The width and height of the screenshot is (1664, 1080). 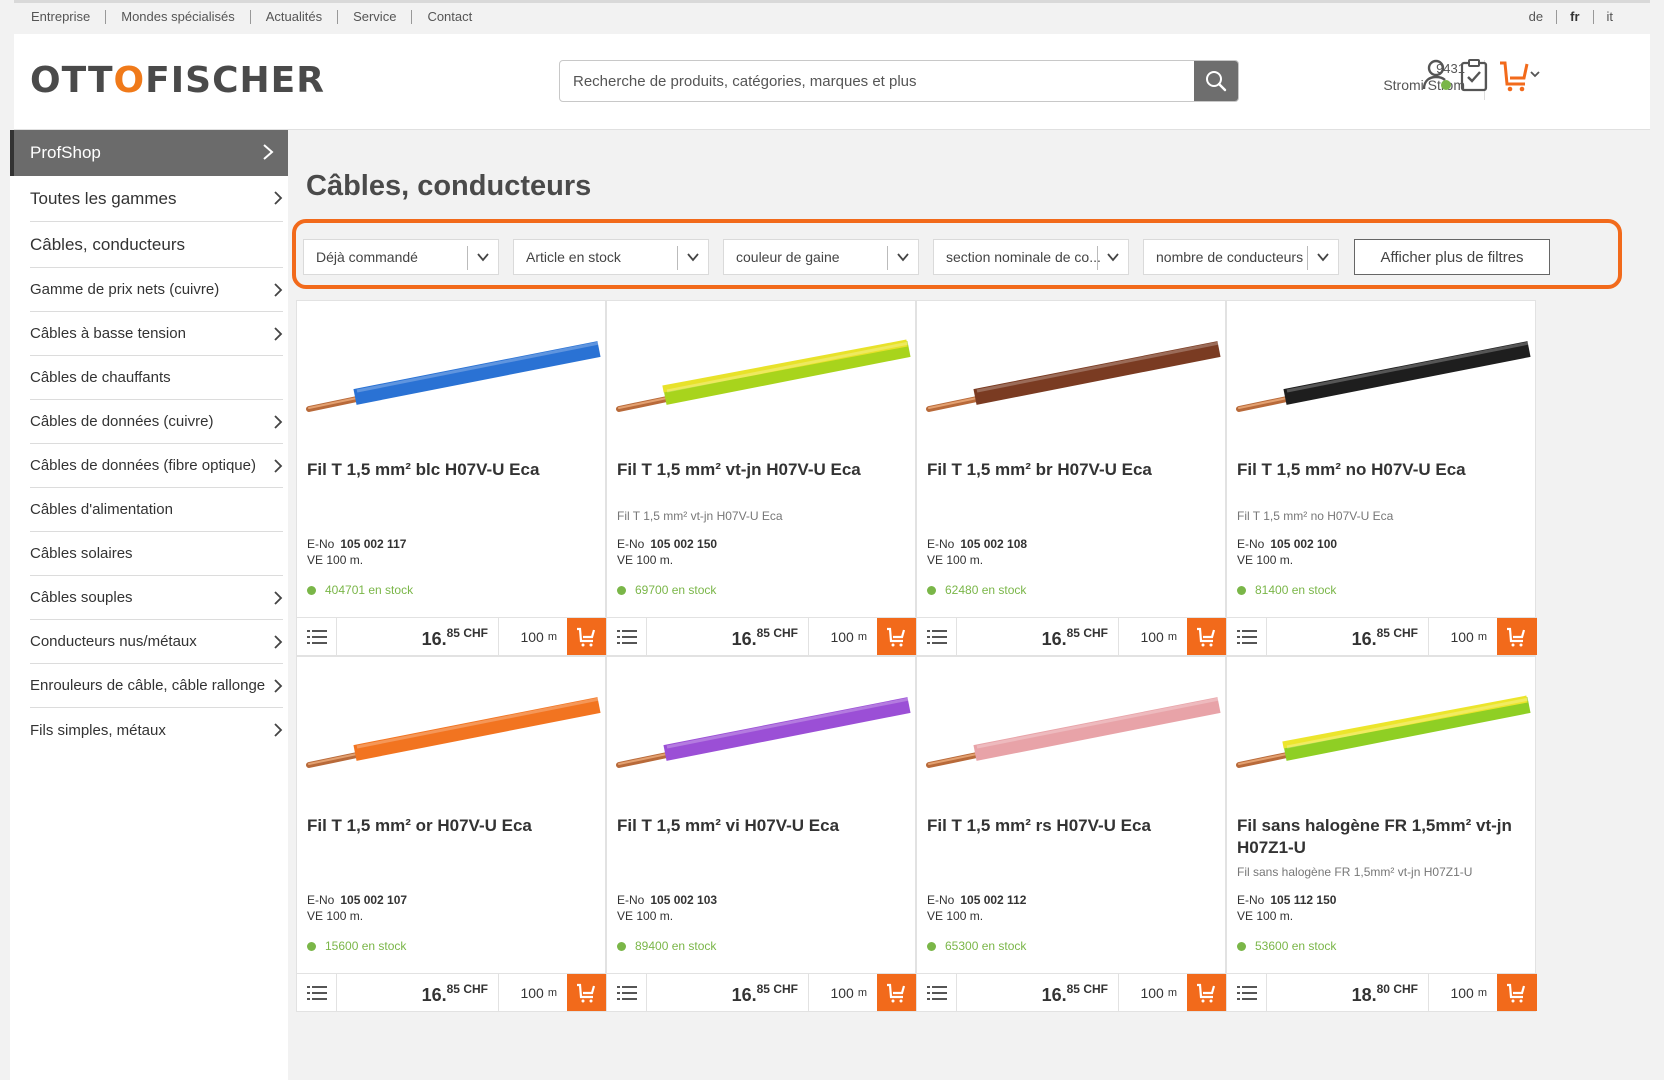 What do you see at coordinates (156, 554) in the screenshot?
I see `sidebar-item-solaires: Câbles solaires` at bounding box center [156, 554].